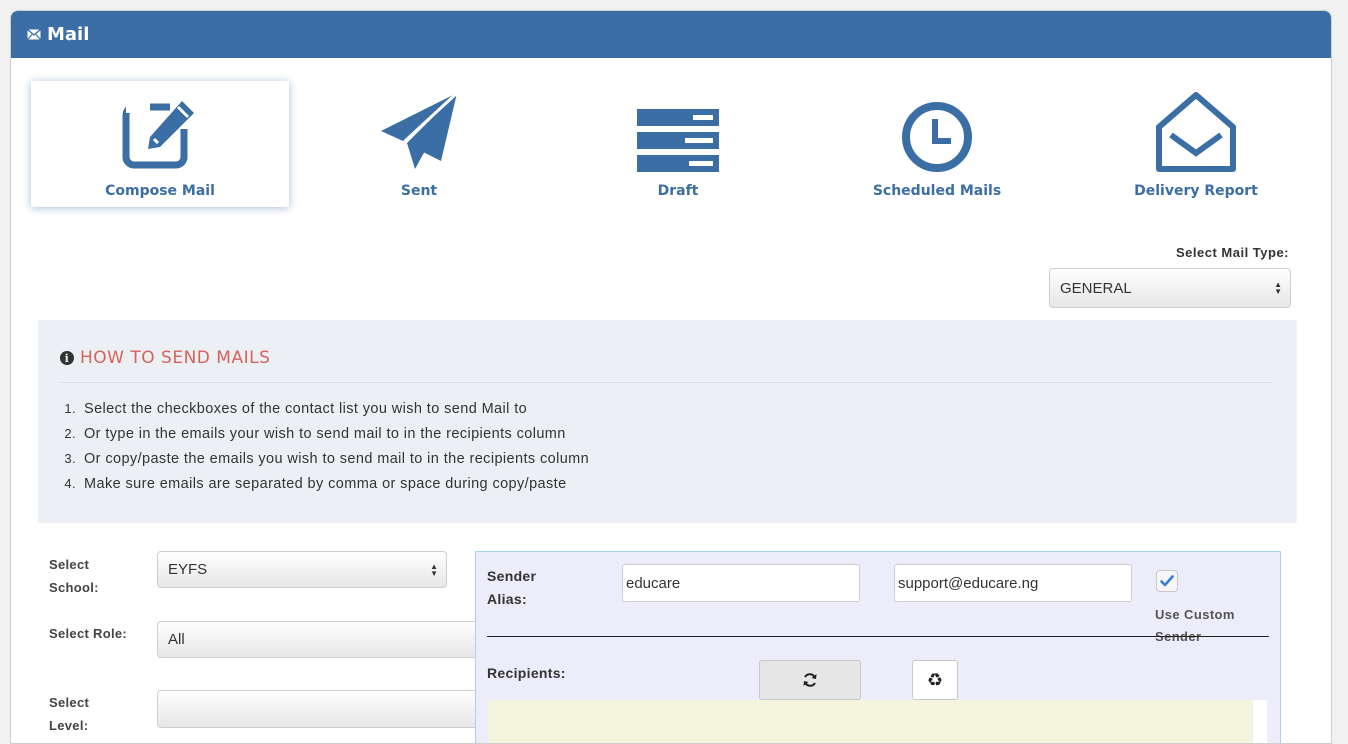  I want to click on scrollbar, so click(1260, 721).